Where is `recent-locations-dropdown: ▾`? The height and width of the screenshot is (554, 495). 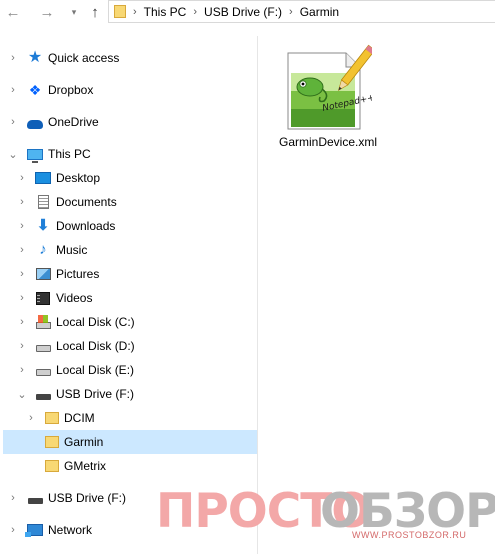
recent-locations-dropdown: ▾ is located at coordinates (74, 12).